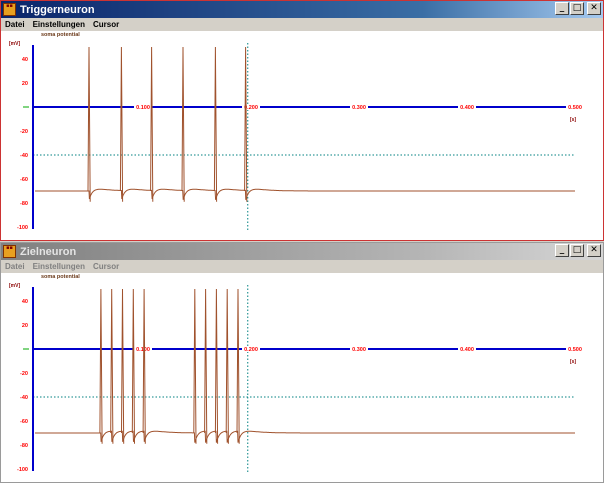 The image size is (604, 483). I want to click on title-bar: ▪▪ Zielneuron _ □ ✕, so click(302, 251).